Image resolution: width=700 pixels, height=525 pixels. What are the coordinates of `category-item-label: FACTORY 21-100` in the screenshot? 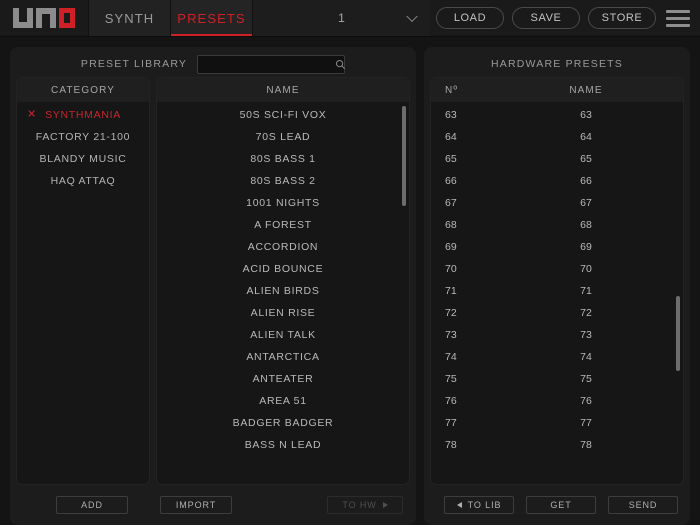 It's located at (83, 137).